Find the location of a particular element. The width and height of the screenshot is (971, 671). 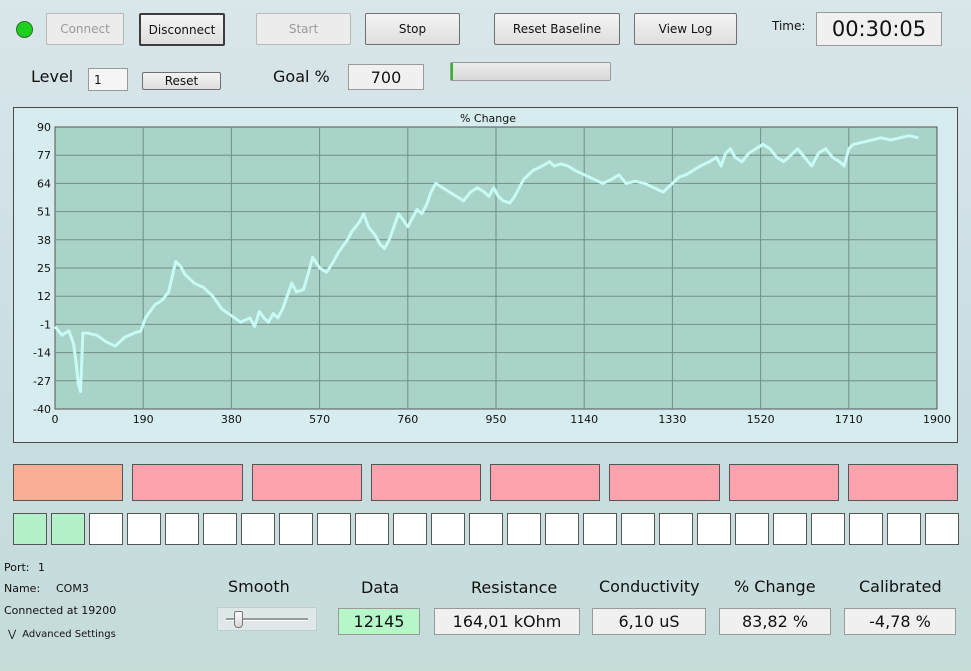

stop-button: Stop is located at coordinates (412, 29).